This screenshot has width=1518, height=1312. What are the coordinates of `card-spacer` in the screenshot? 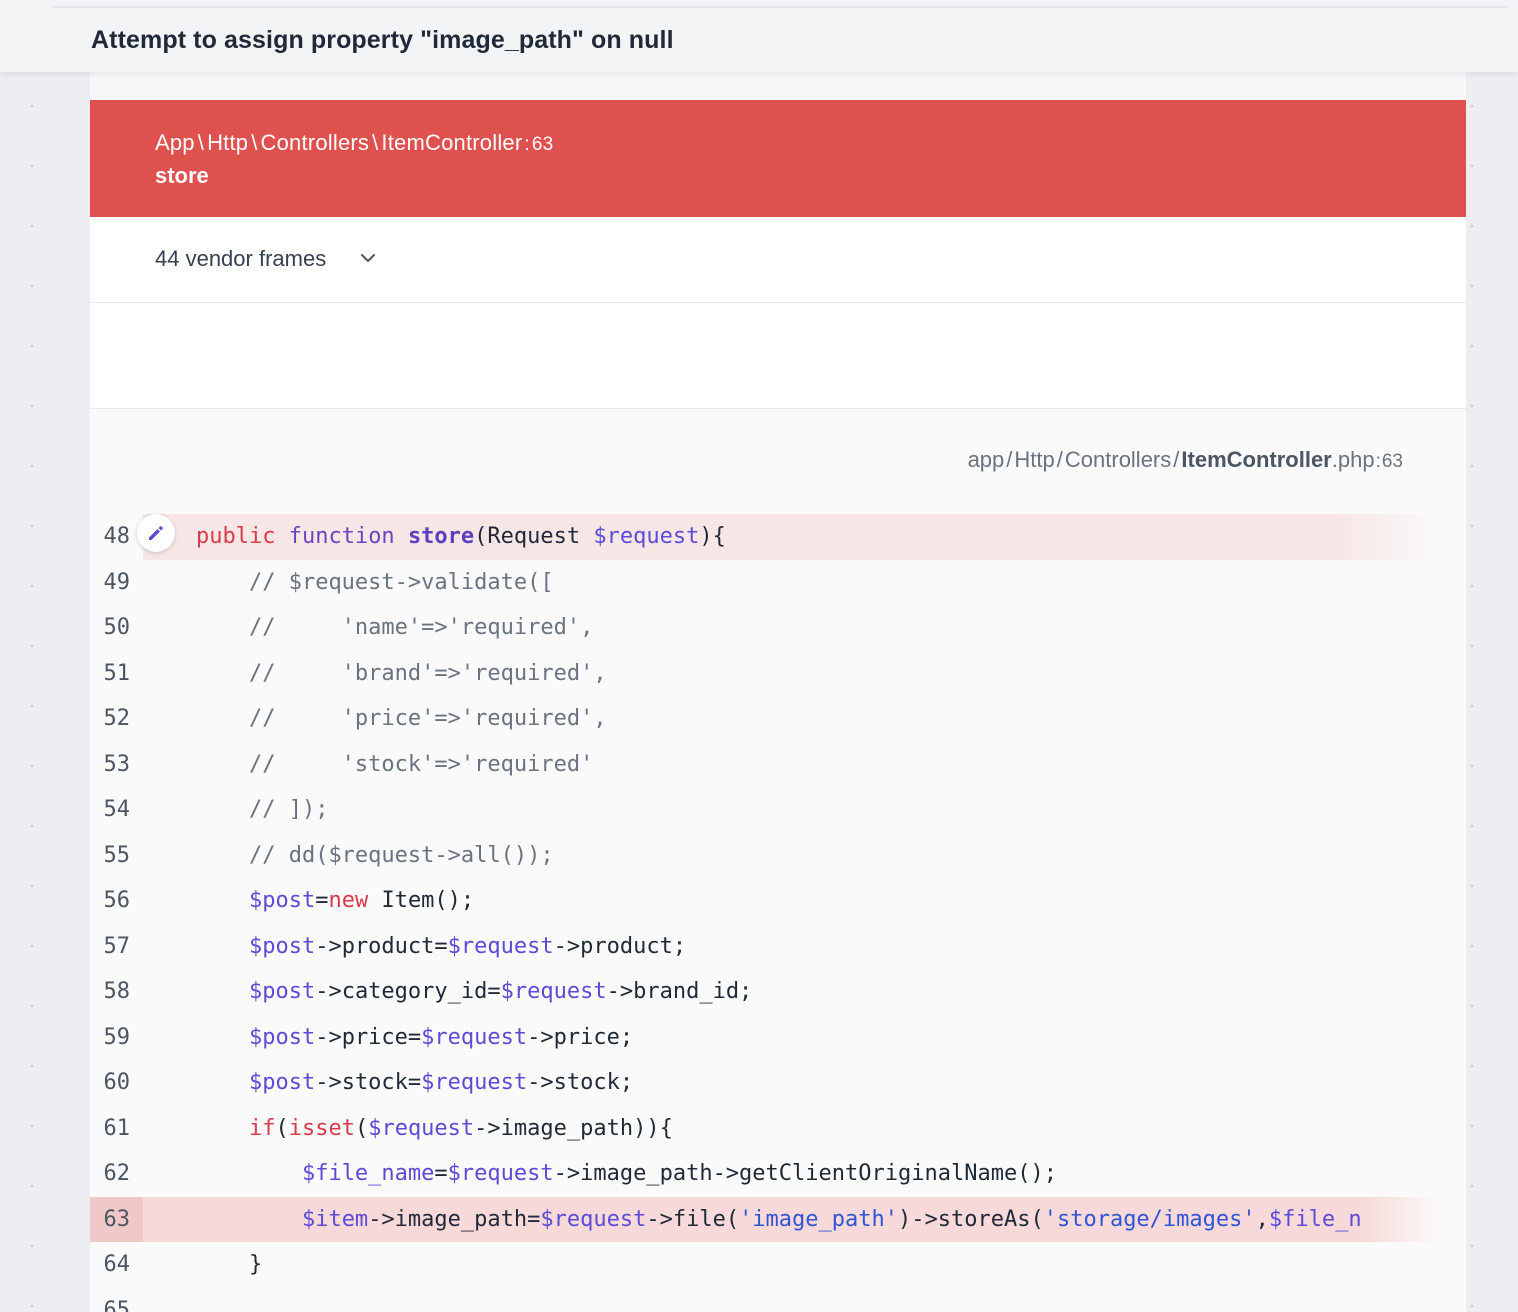 It's located at (778, 86).